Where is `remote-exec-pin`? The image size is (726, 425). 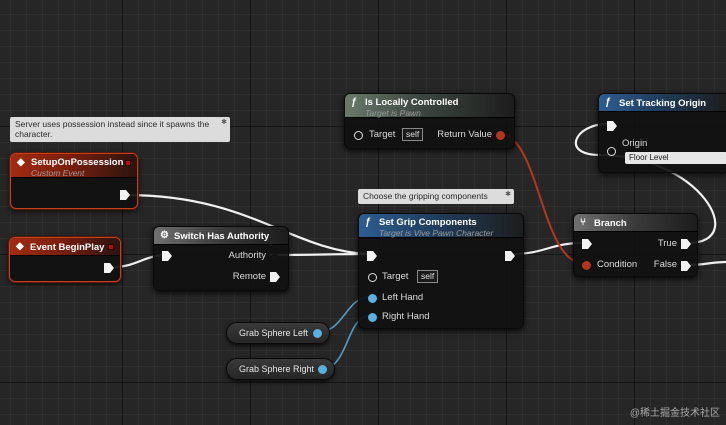 remote-exec-pin is located at coordinates (275, 277).